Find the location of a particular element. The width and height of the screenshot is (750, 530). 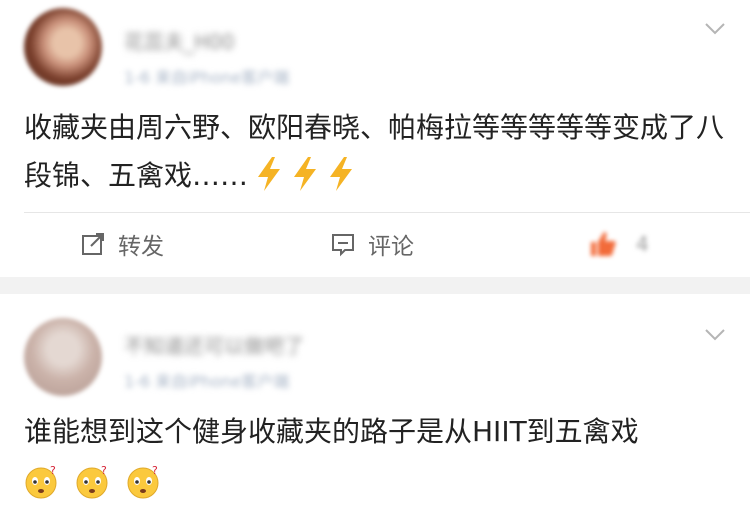

action-divider is located at coordinates (387, 212).